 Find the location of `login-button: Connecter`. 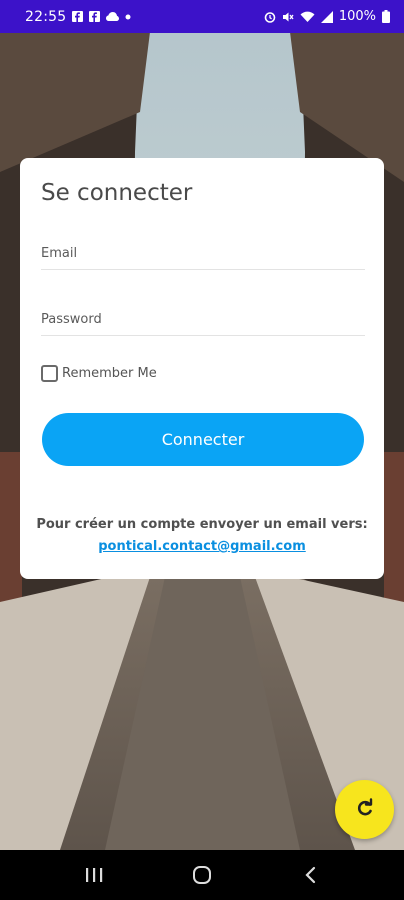

login-button: Connecter is located at coordinates (203, 439).